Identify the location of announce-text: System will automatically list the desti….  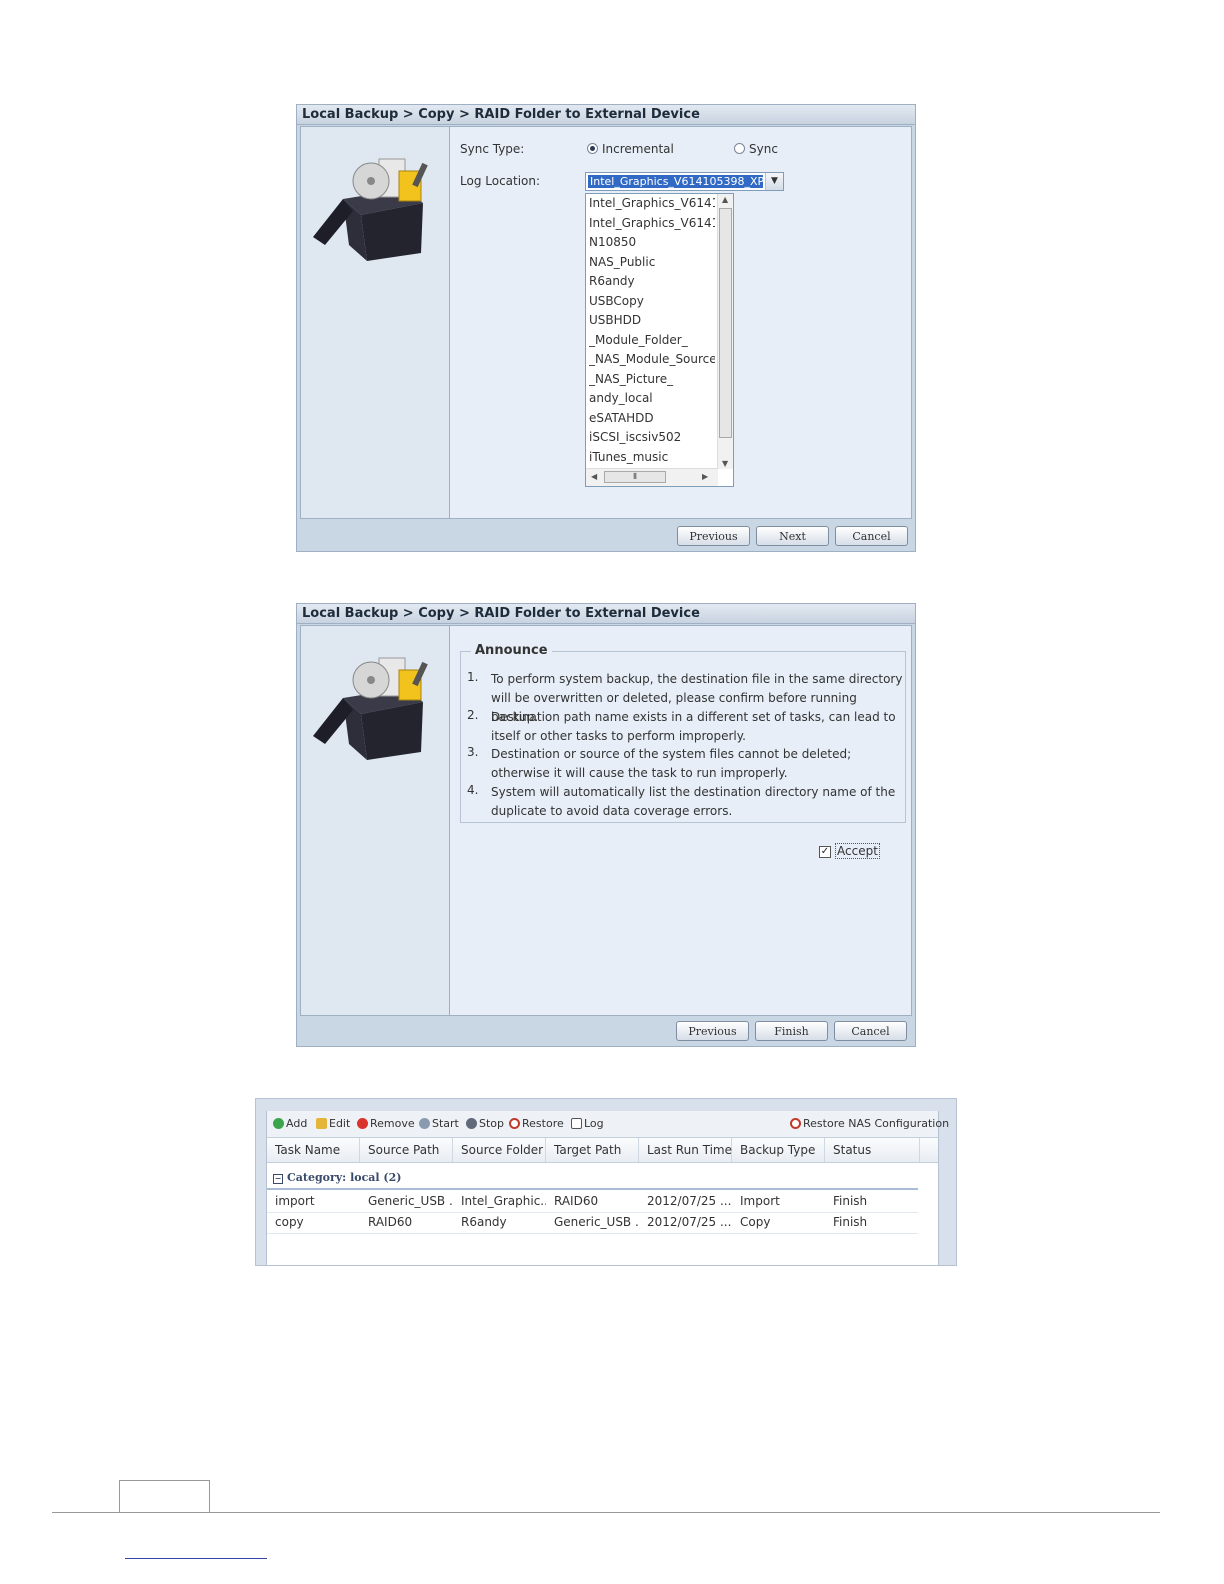
(693, 801).